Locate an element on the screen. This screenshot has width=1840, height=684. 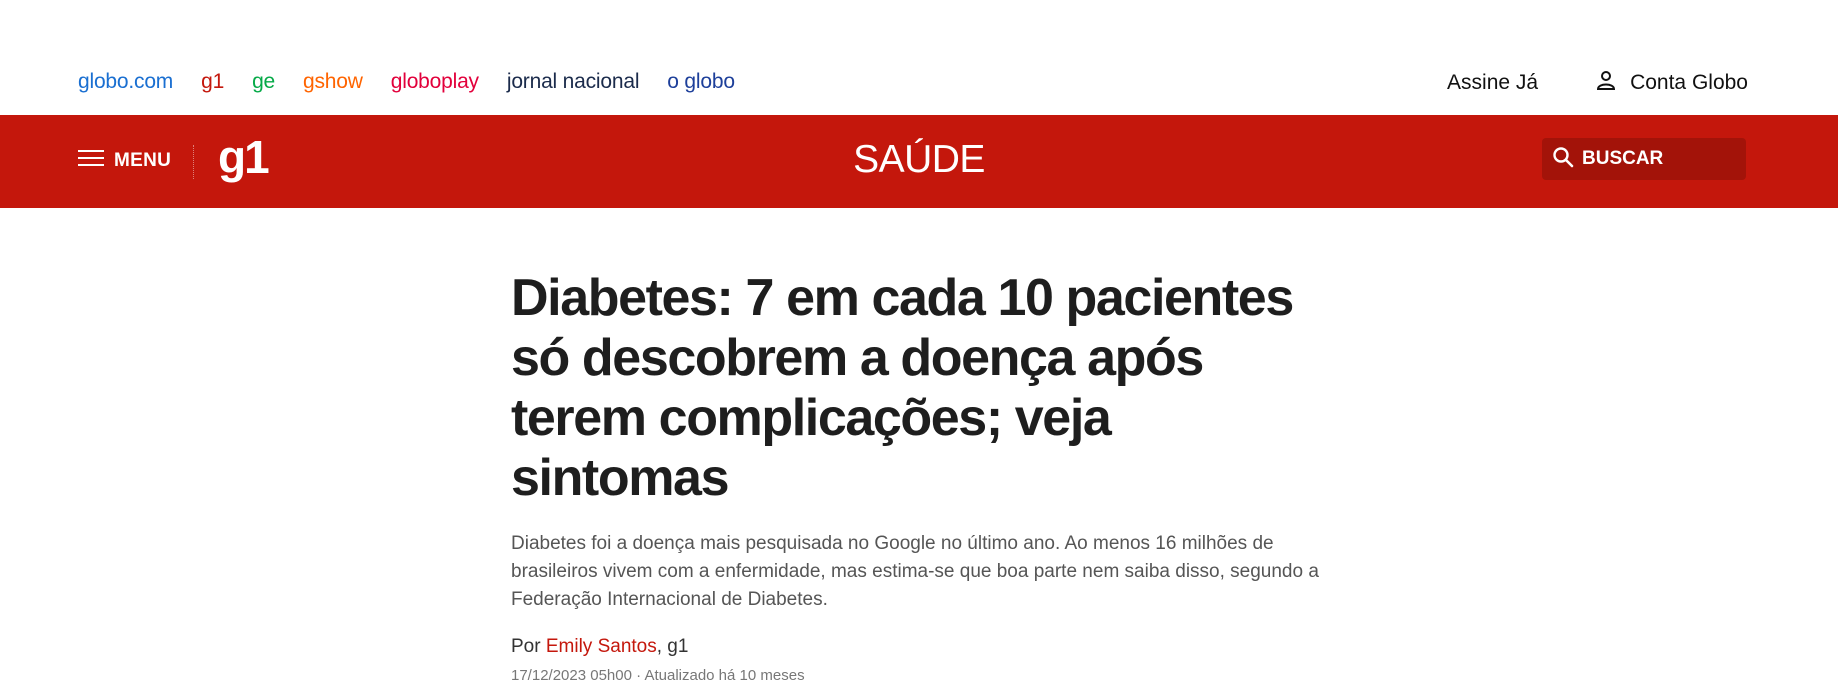
byline-prefix: Por is located at coordinates (526, 646).